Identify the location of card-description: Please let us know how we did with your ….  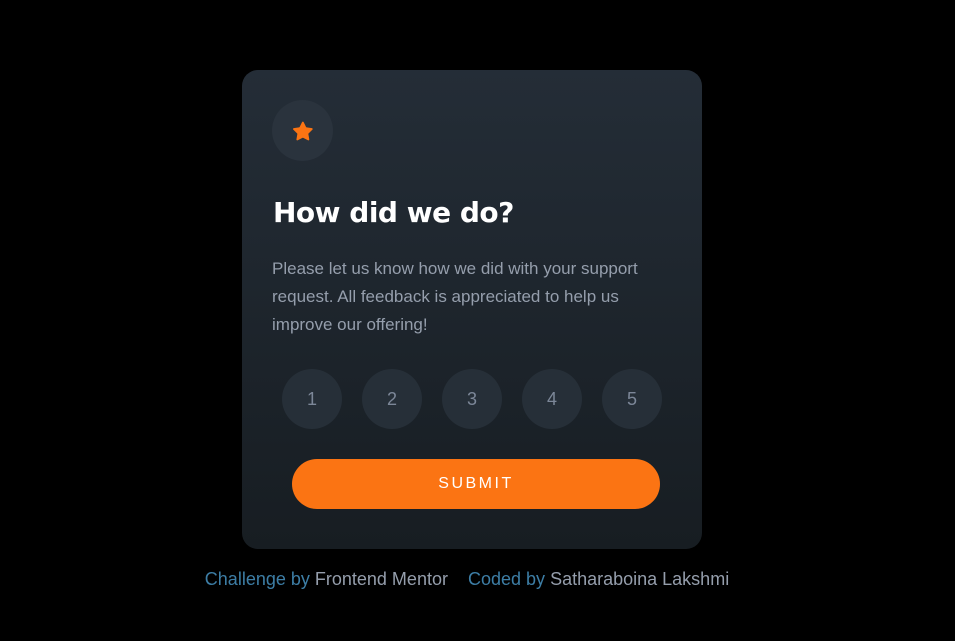
(455, 296).